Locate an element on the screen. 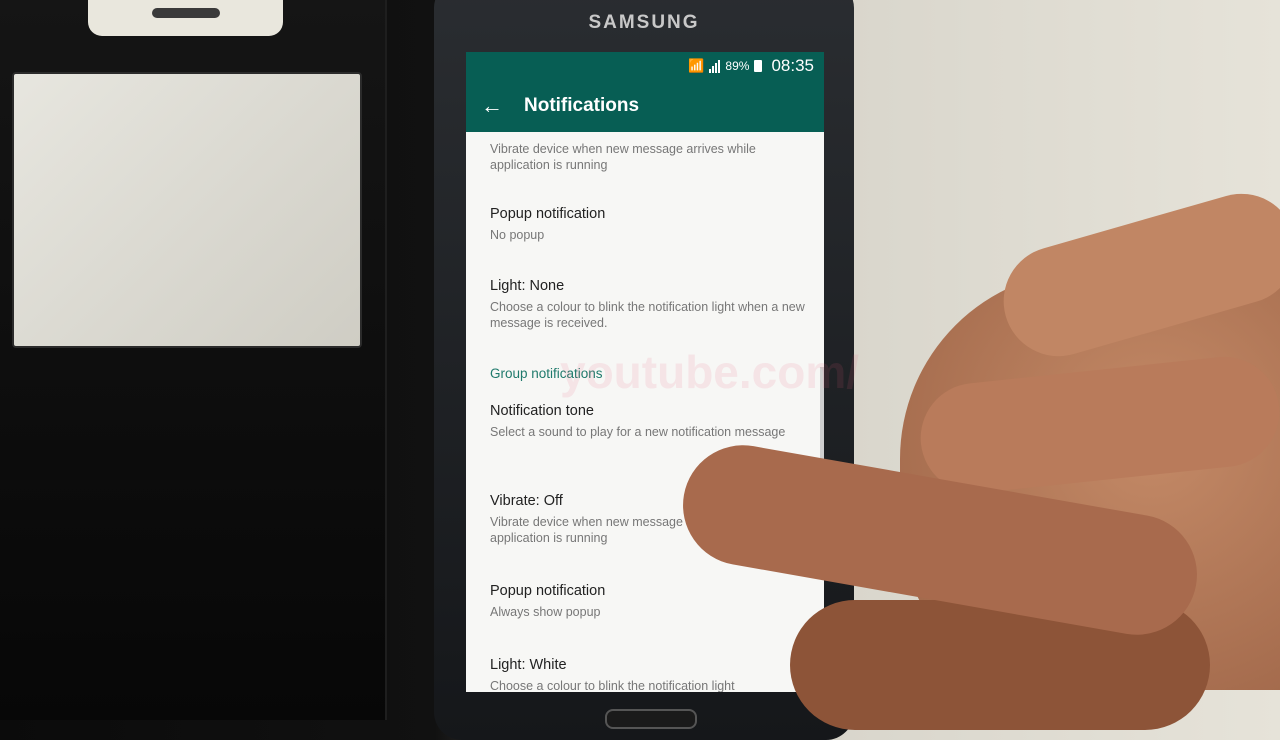 The width and height of the screenshot is (1280, 740). wifi-icon: 📶 is located at coordinates (696, 65).